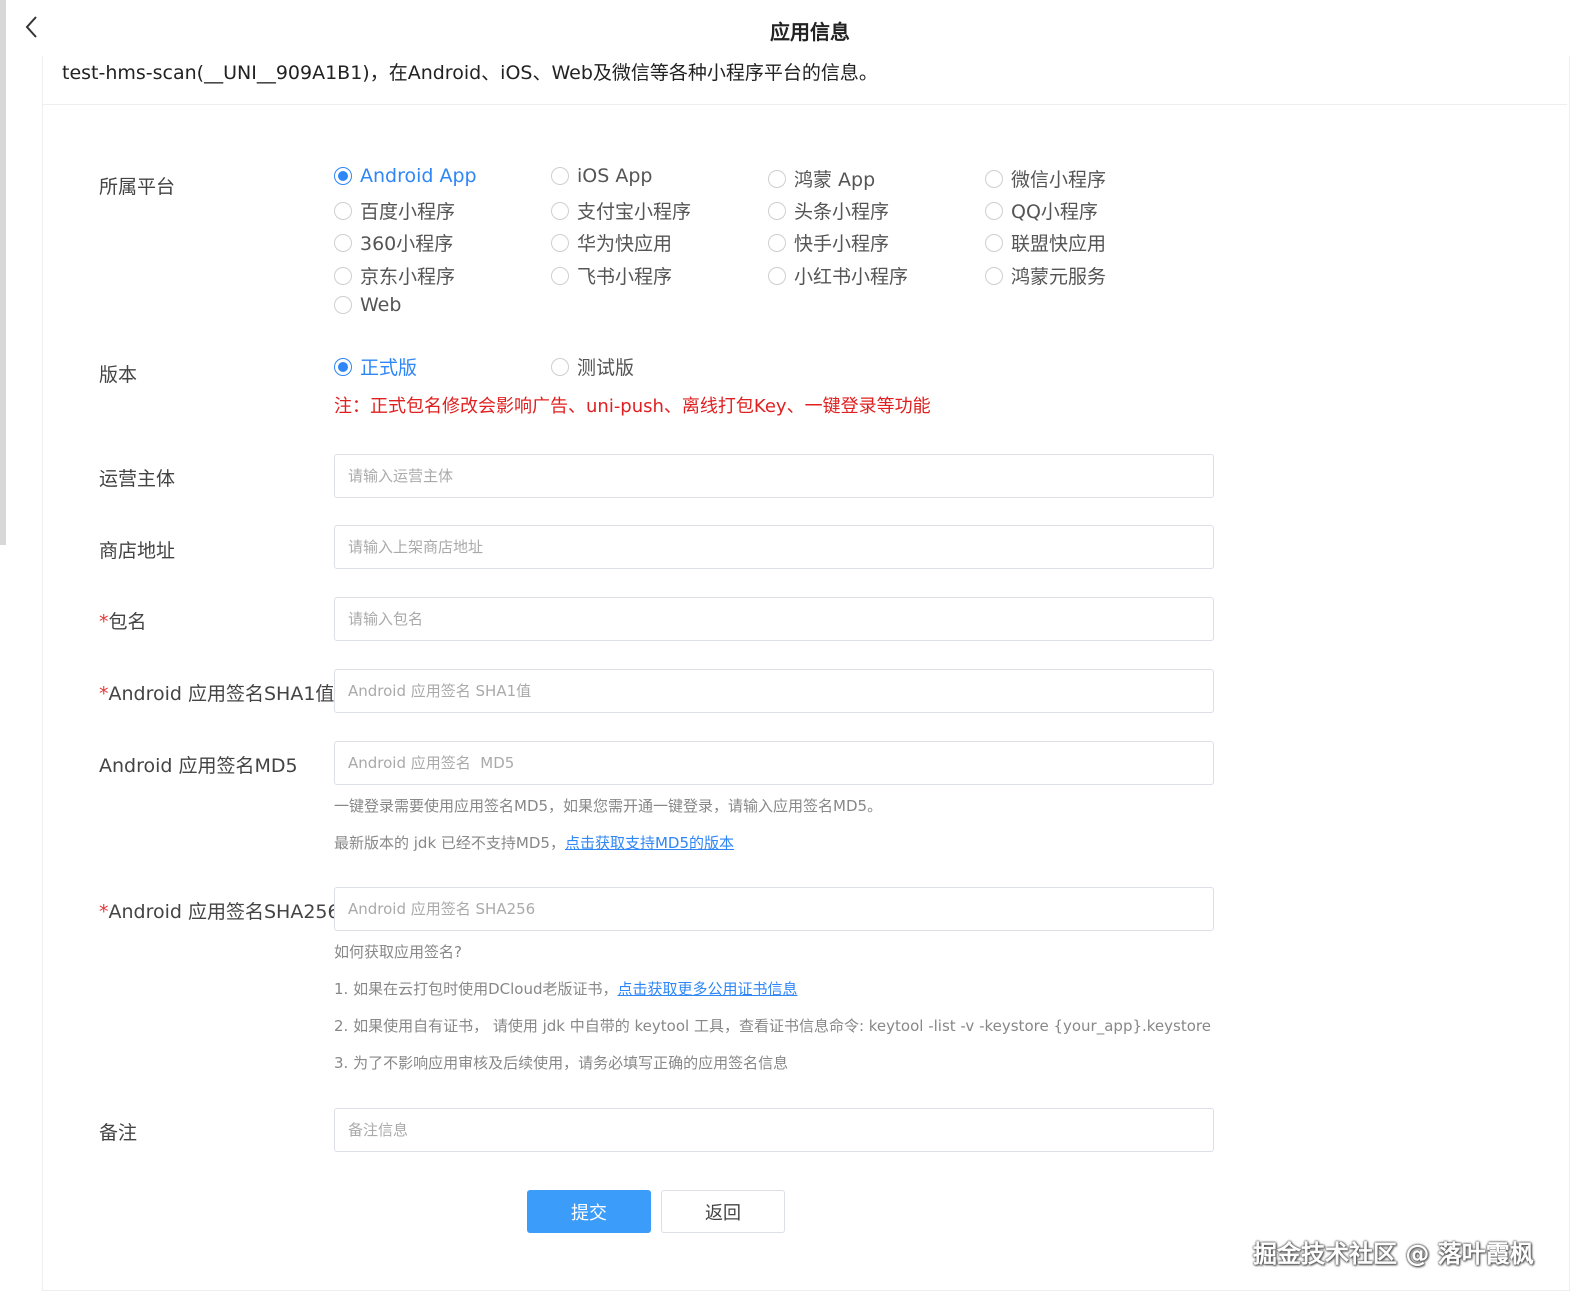  Describe the element at coordinates (838, 275) in the screenshot. I see `radio-xiaohongshu-mini: 小红书小程序` at that location.